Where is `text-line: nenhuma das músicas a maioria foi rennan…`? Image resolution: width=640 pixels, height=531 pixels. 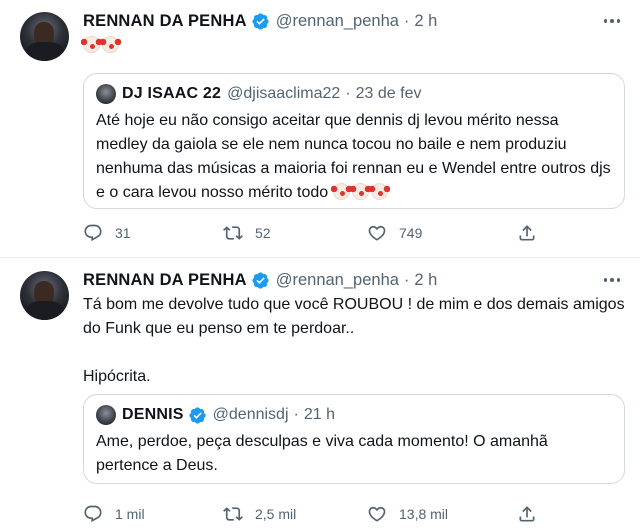 text-line: nenhuma das músicas a maioria foi rennan… is located at coordinates (353, 168).